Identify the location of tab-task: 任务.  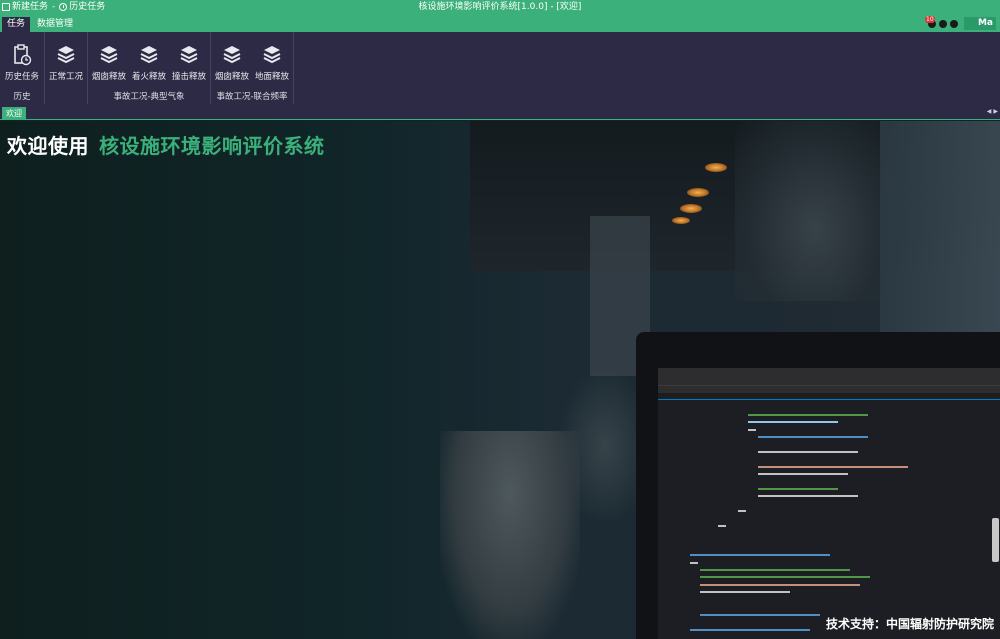
(16, 24).